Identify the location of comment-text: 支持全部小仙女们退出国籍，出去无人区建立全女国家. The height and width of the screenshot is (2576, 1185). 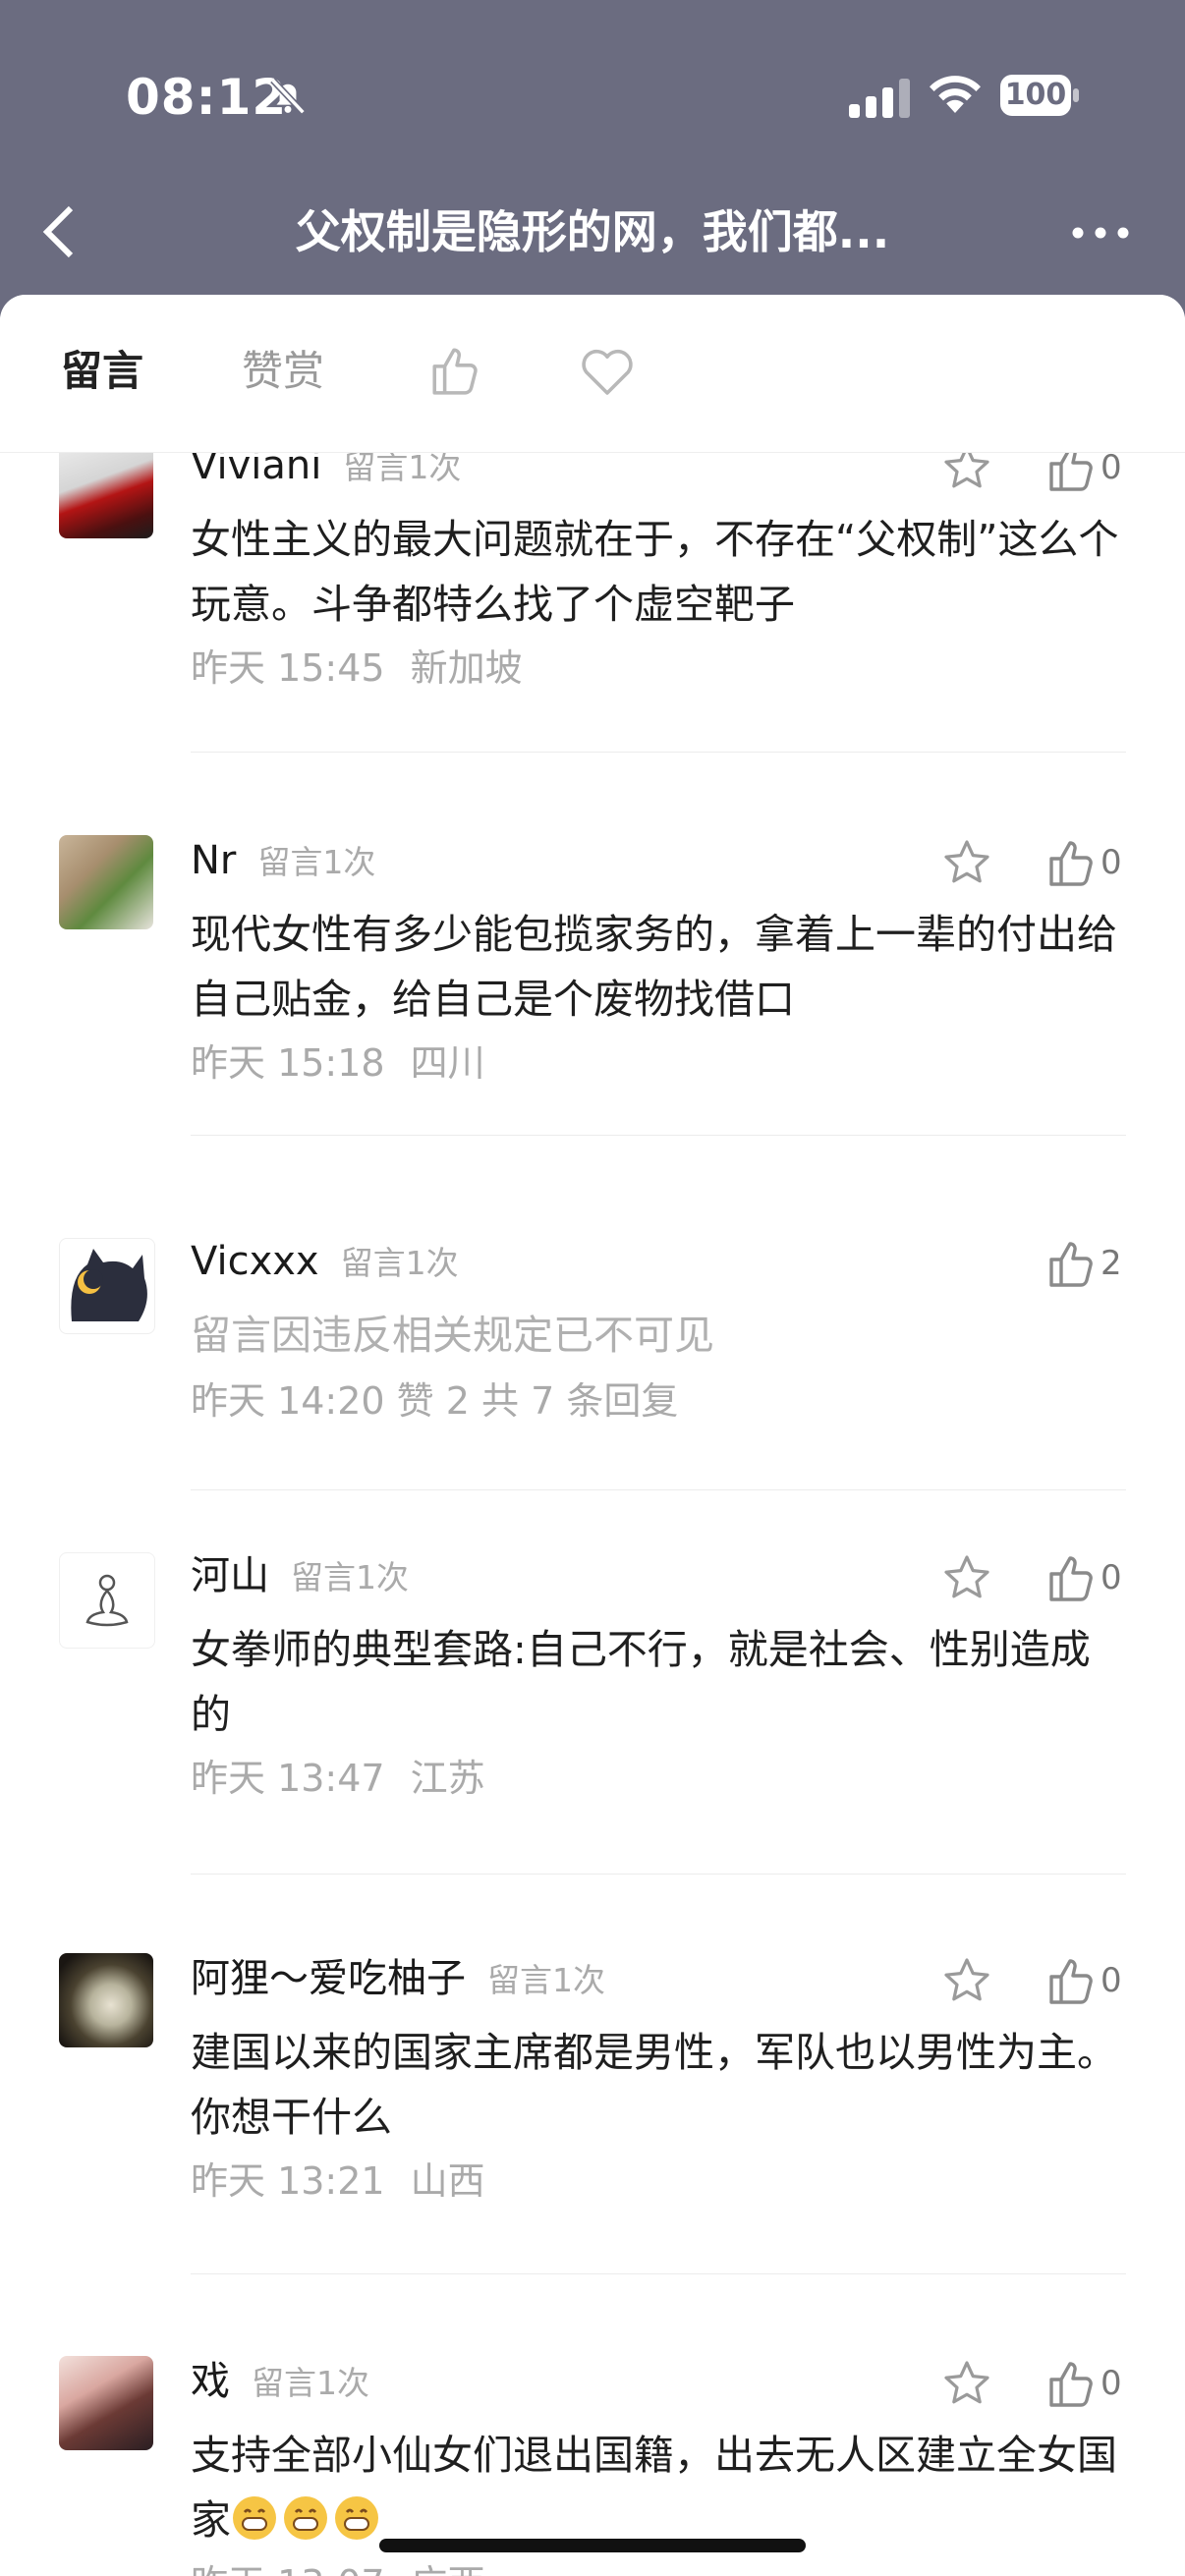
(654, 2488).